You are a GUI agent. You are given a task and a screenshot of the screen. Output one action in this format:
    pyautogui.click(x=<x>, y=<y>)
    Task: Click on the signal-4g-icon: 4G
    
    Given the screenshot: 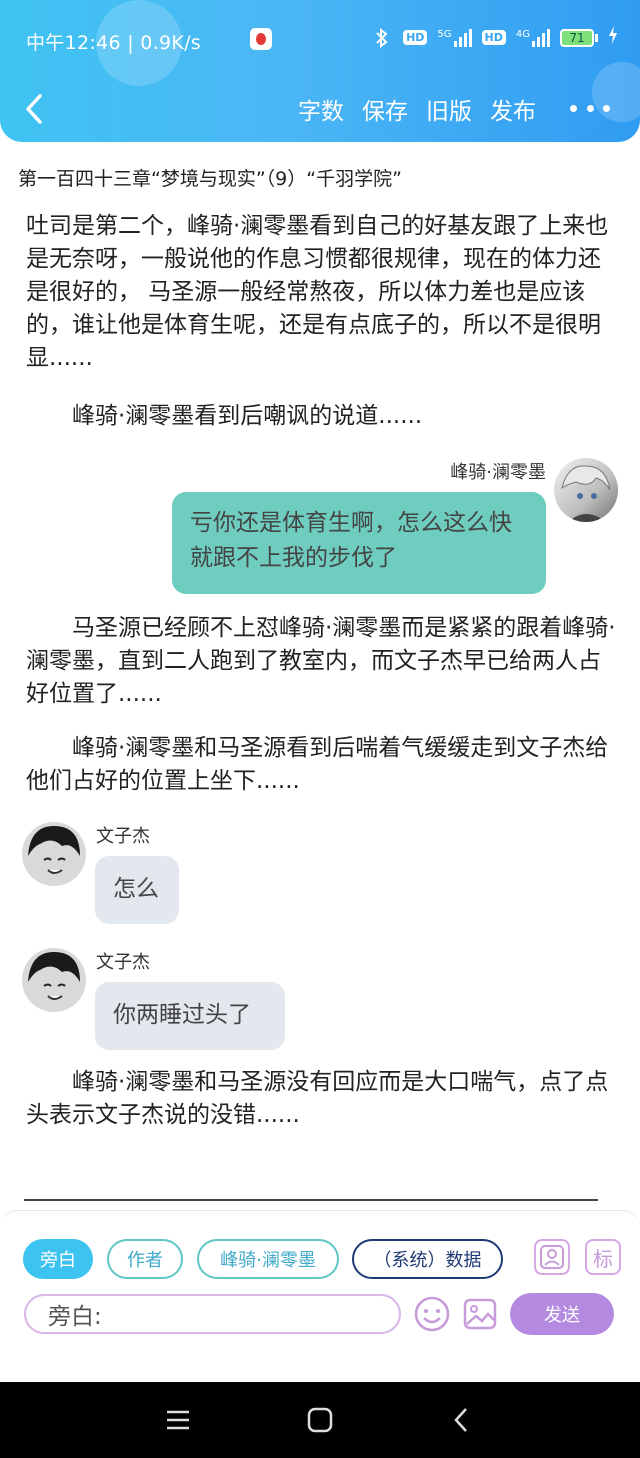 What is the action you would take?
    pyautogui.click(x=532, y=37)
    